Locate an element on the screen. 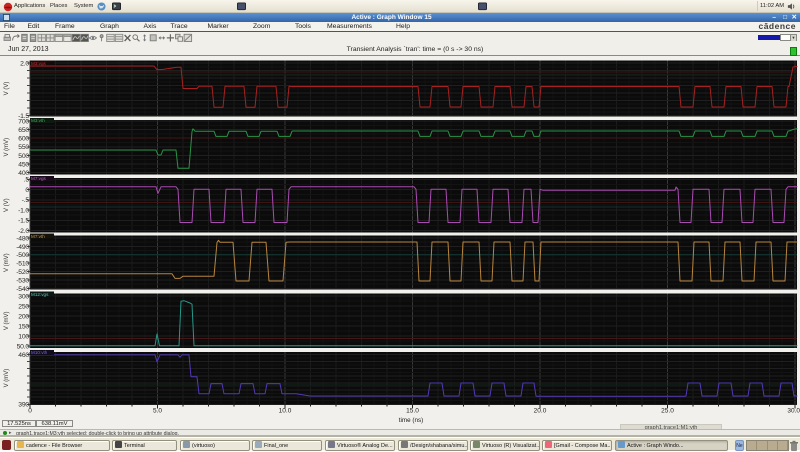 The width and height of the screenshot is (800, 452). svg-text: 200 is located at coordinates (23, 317).